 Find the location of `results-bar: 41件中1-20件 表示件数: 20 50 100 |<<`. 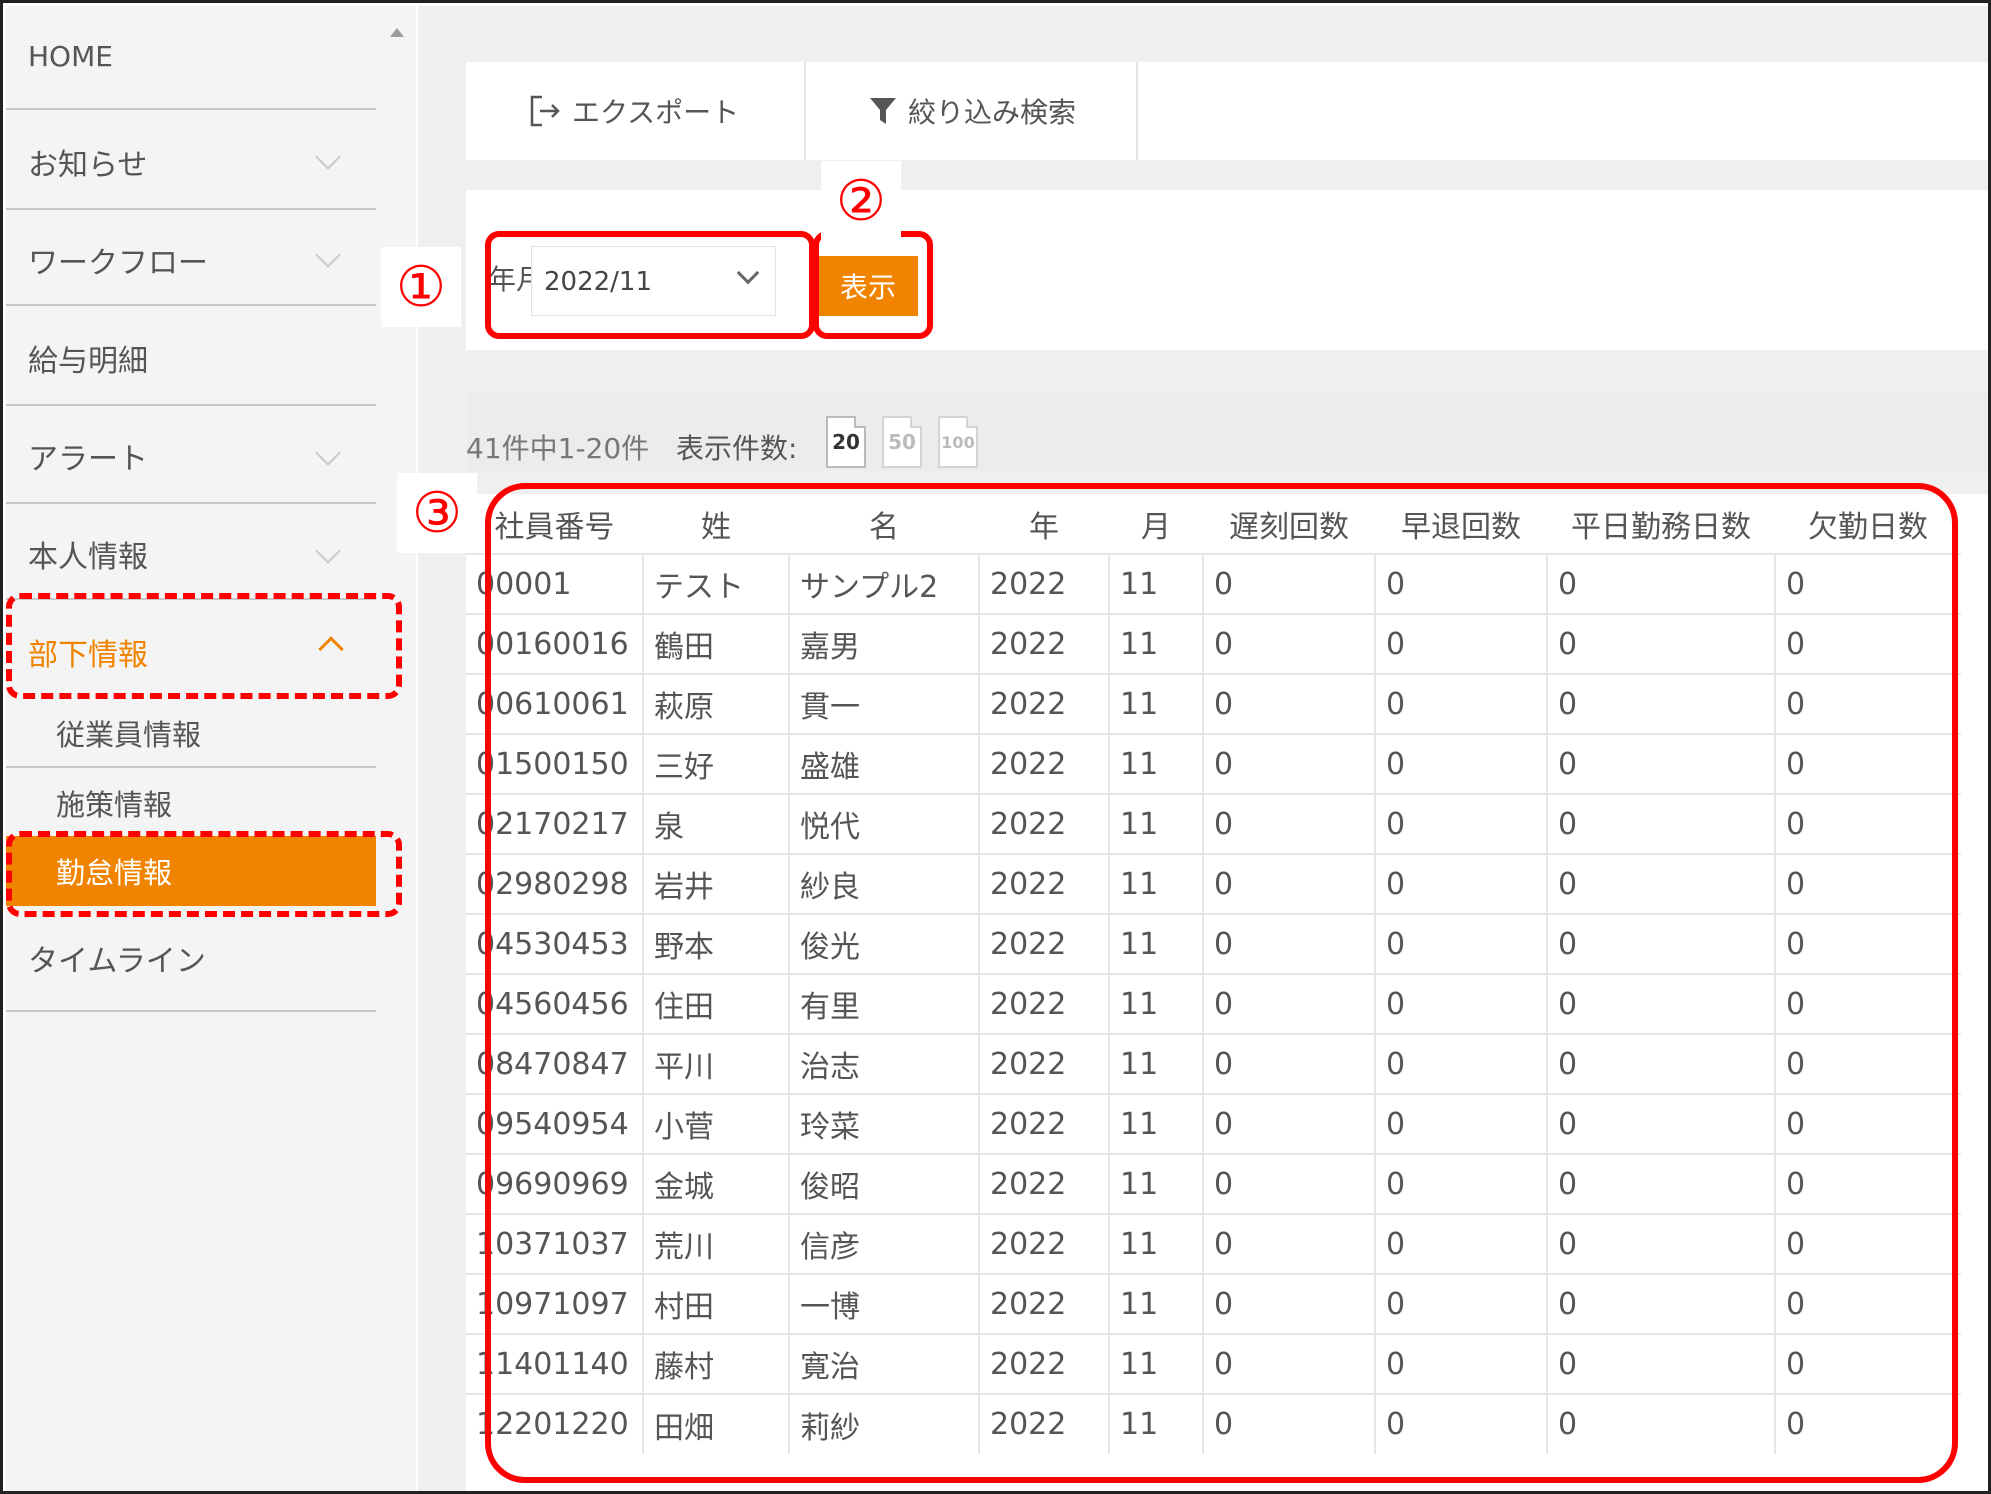

results-bar: 41件中1-20件 表示件数: 20 50 100 |<< is located at coordinates (1227, 431).